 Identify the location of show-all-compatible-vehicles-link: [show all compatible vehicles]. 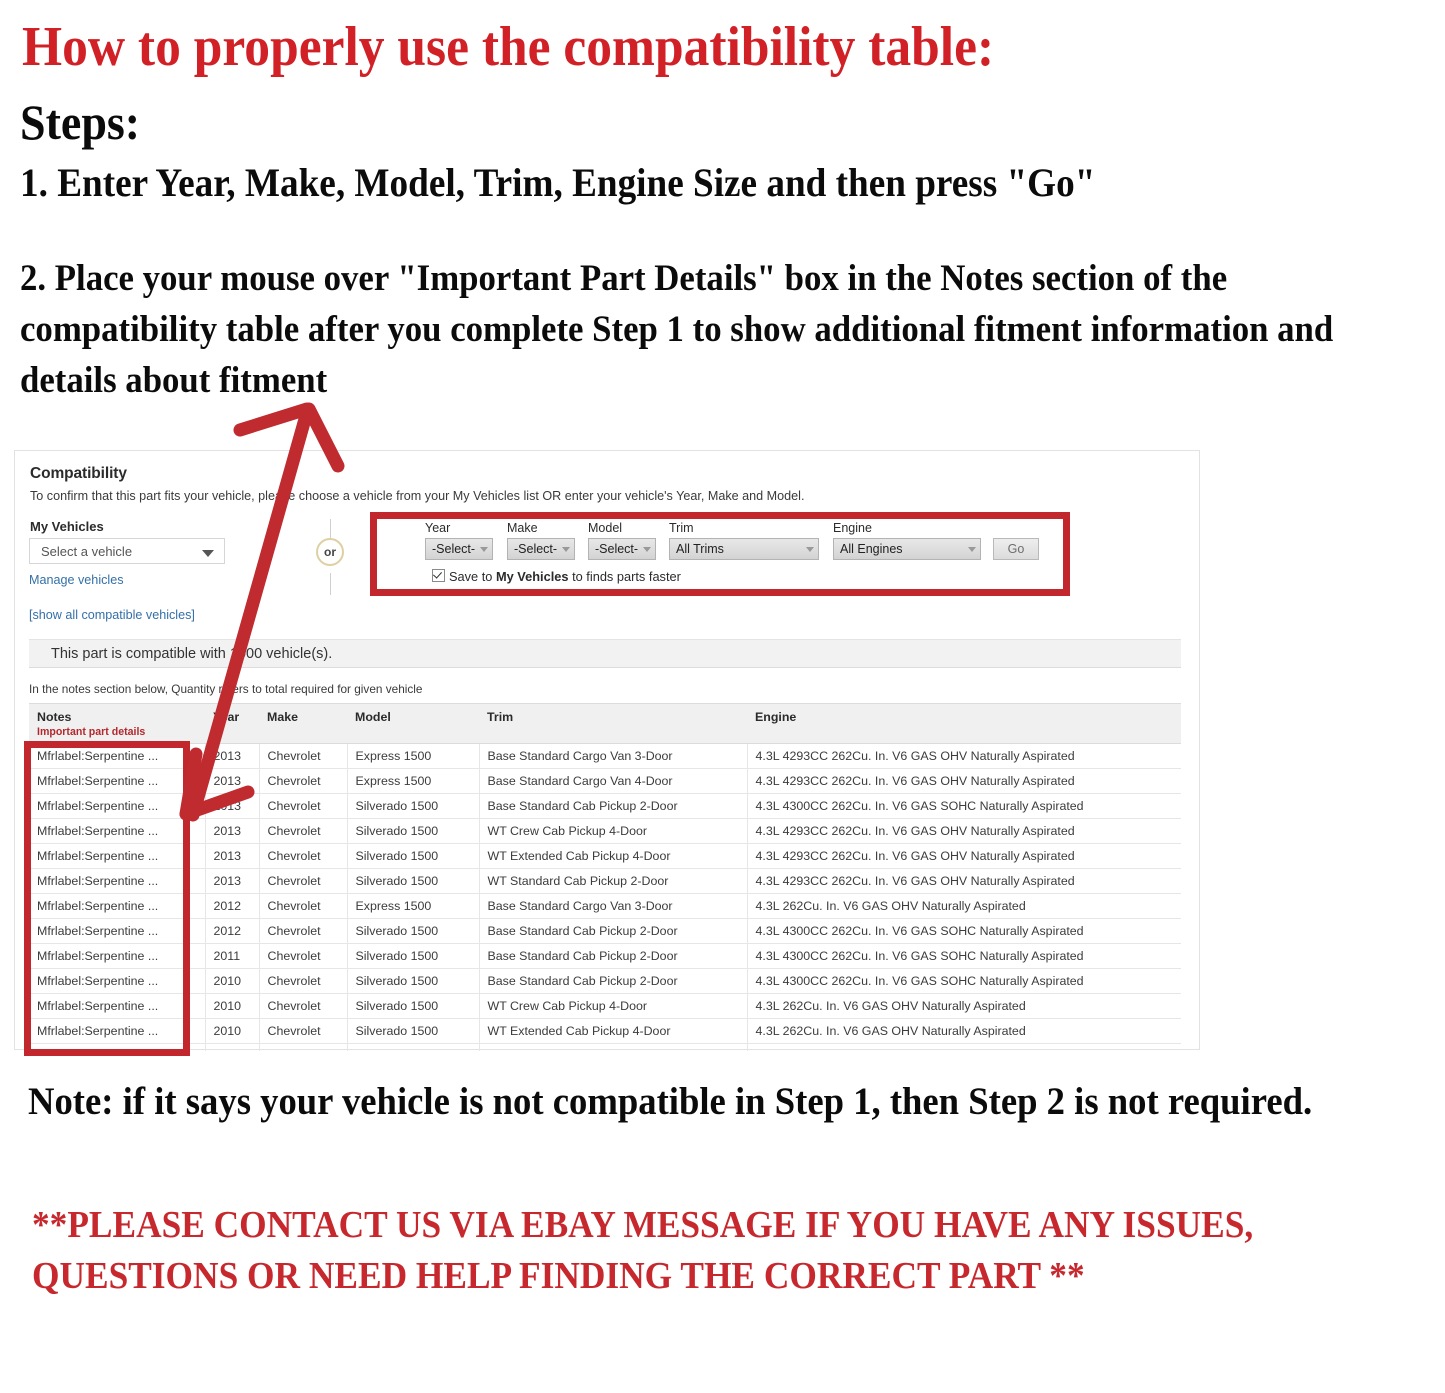
(112, 615).